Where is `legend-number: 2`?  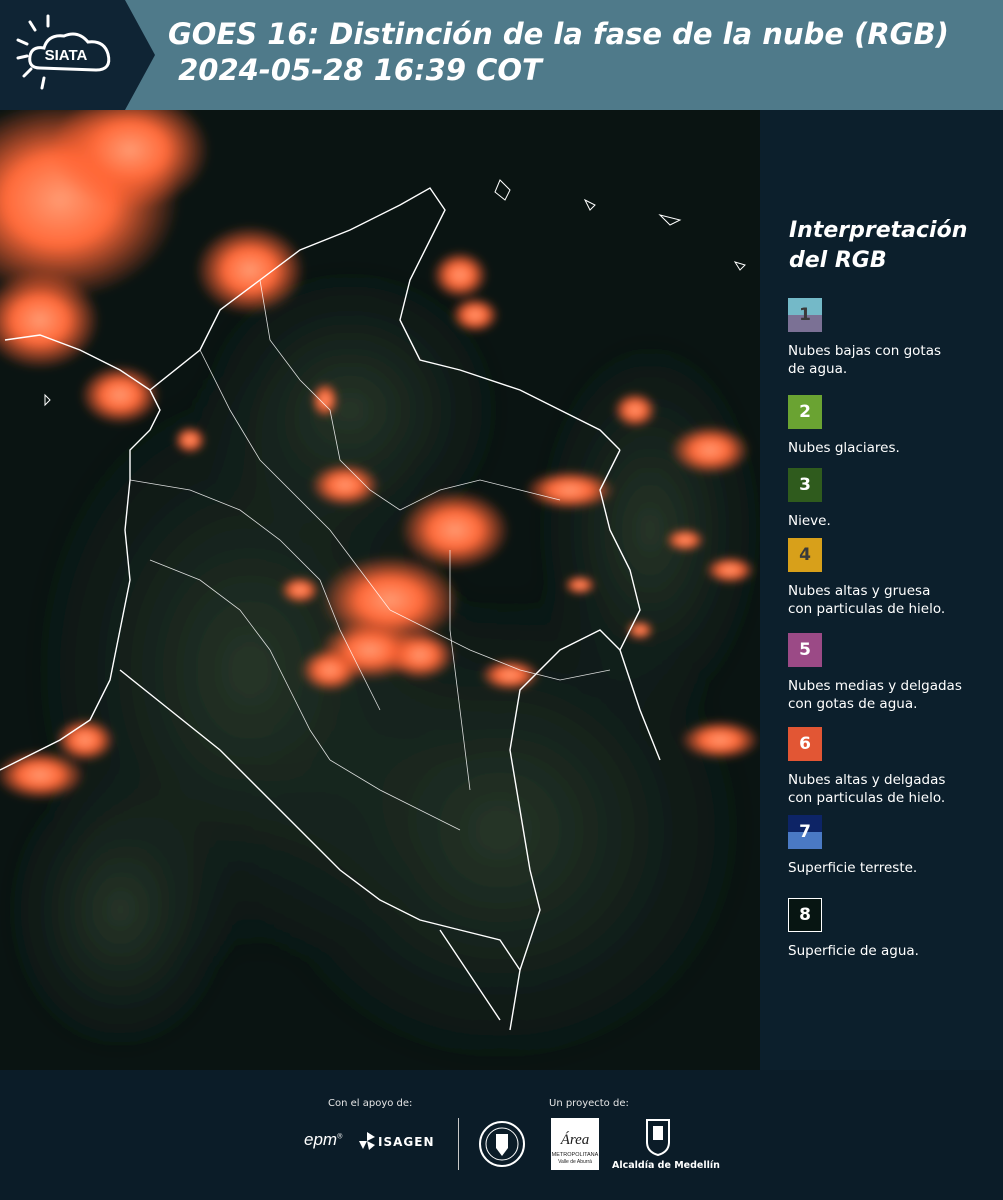
legend-number: 2 is located at coordinates (805, 412).